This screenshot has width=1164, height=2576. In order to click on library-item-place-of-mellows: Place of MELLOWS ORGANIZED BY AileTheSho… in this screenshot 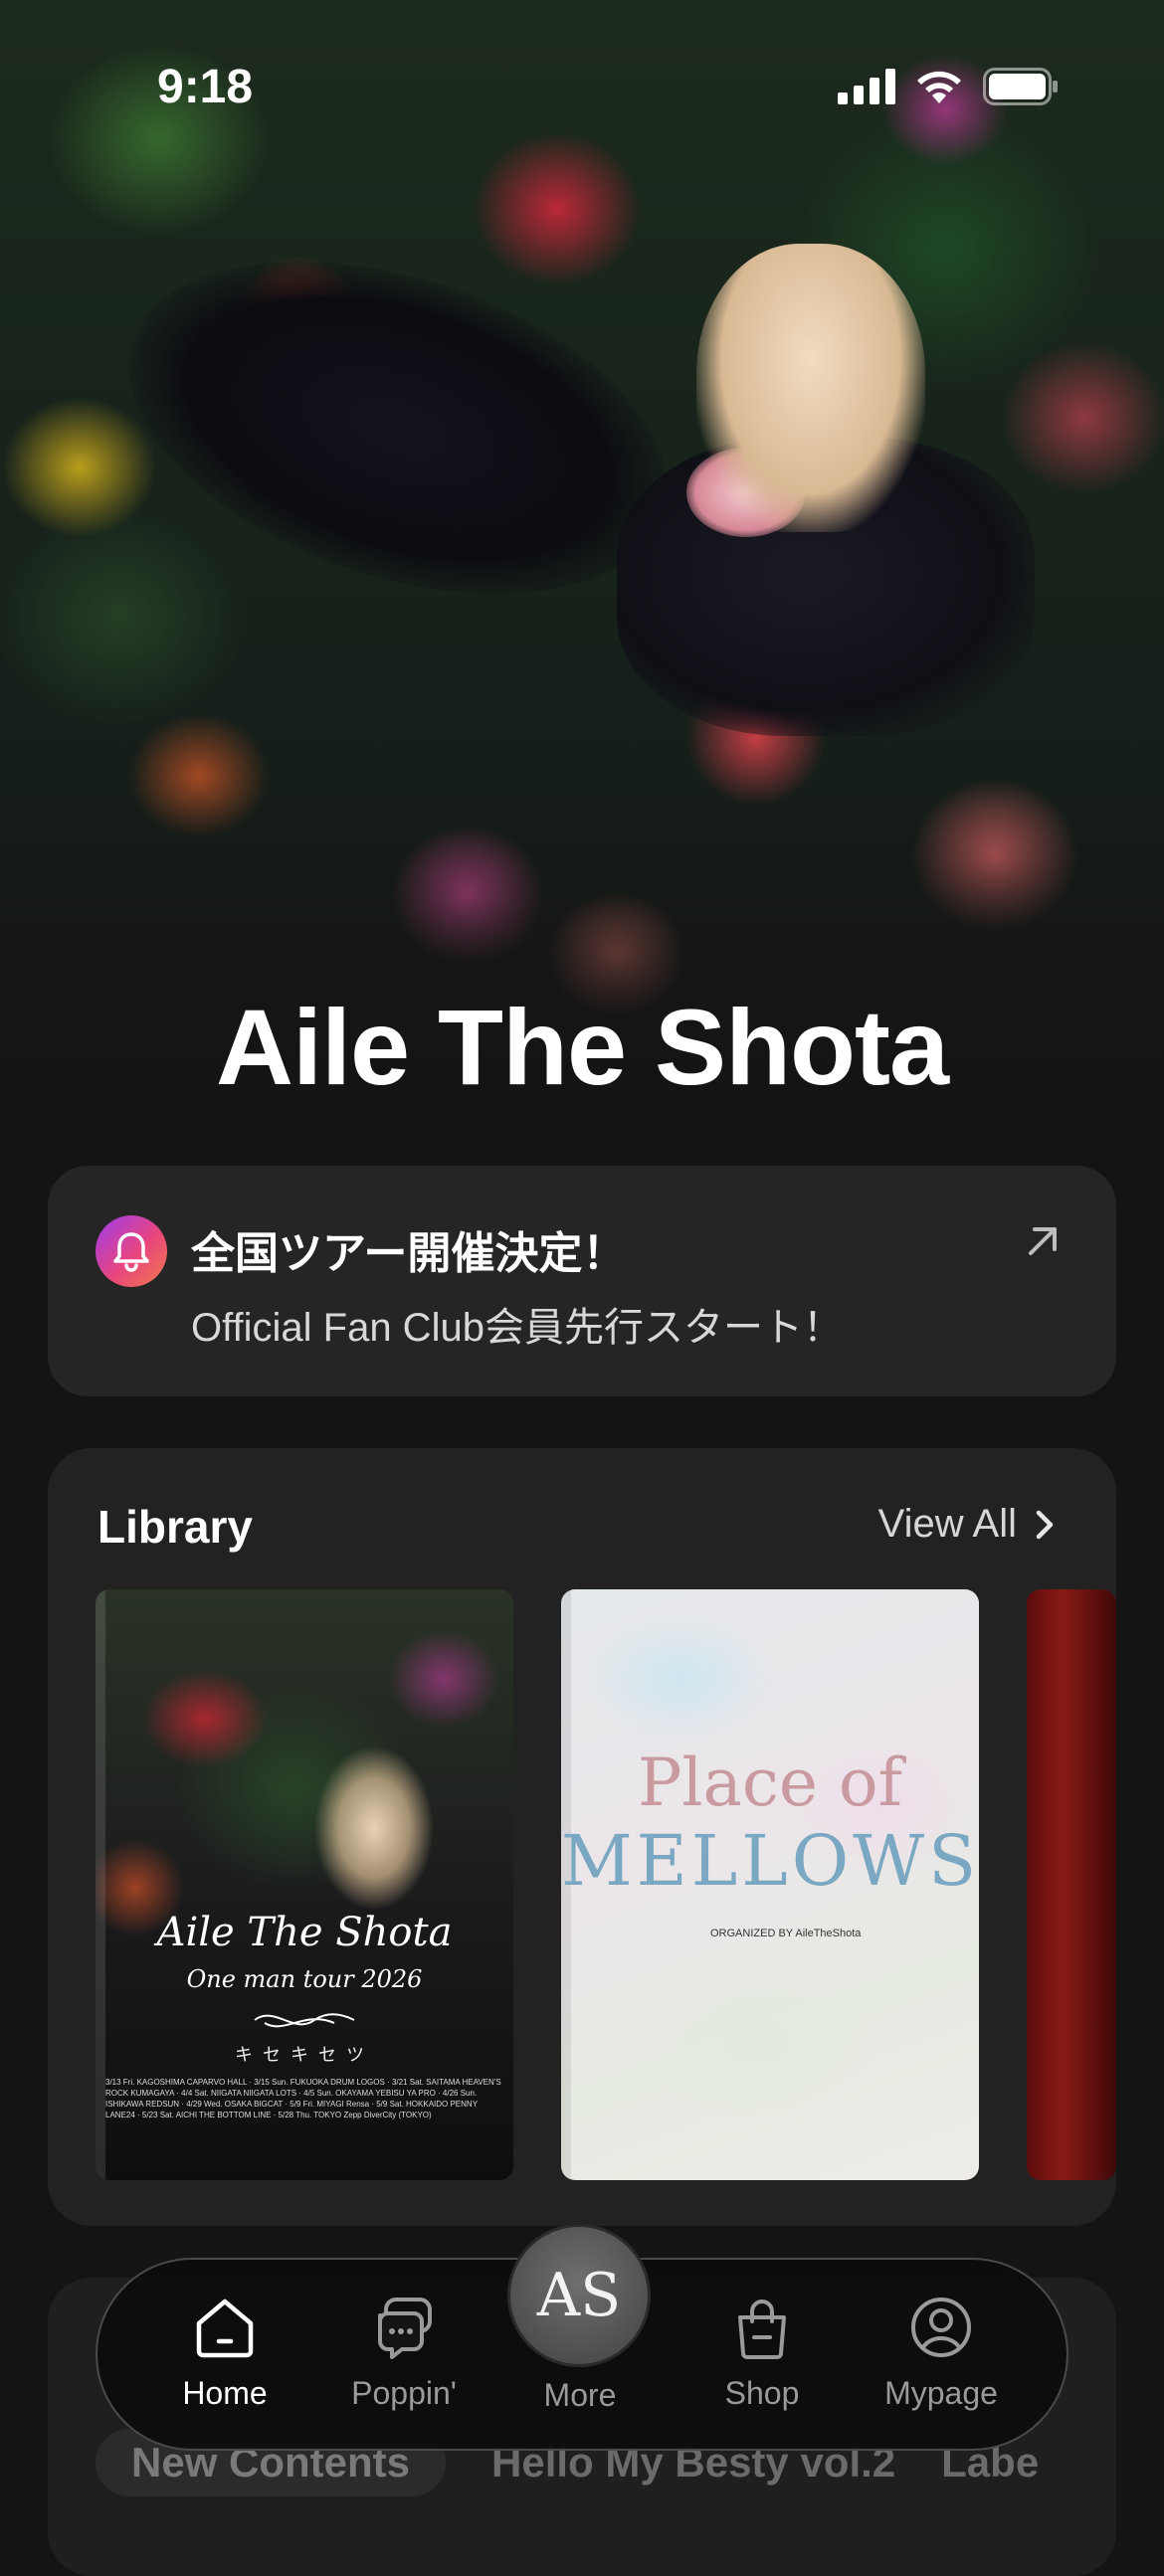, I will do `click(770, 1884)`.